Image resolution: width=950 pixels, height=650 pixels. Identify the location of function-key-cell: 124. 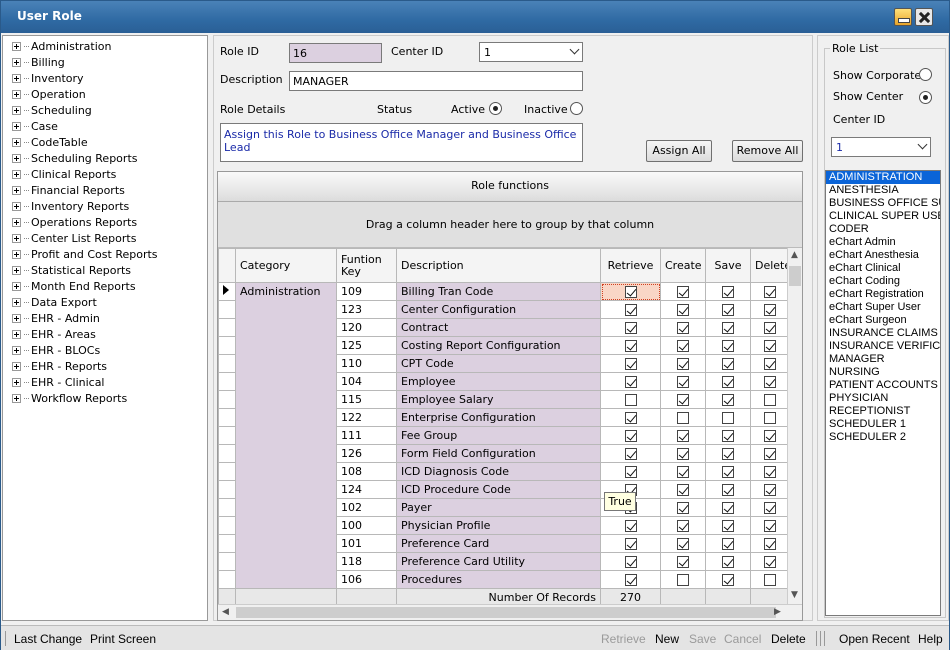
(366, 489).